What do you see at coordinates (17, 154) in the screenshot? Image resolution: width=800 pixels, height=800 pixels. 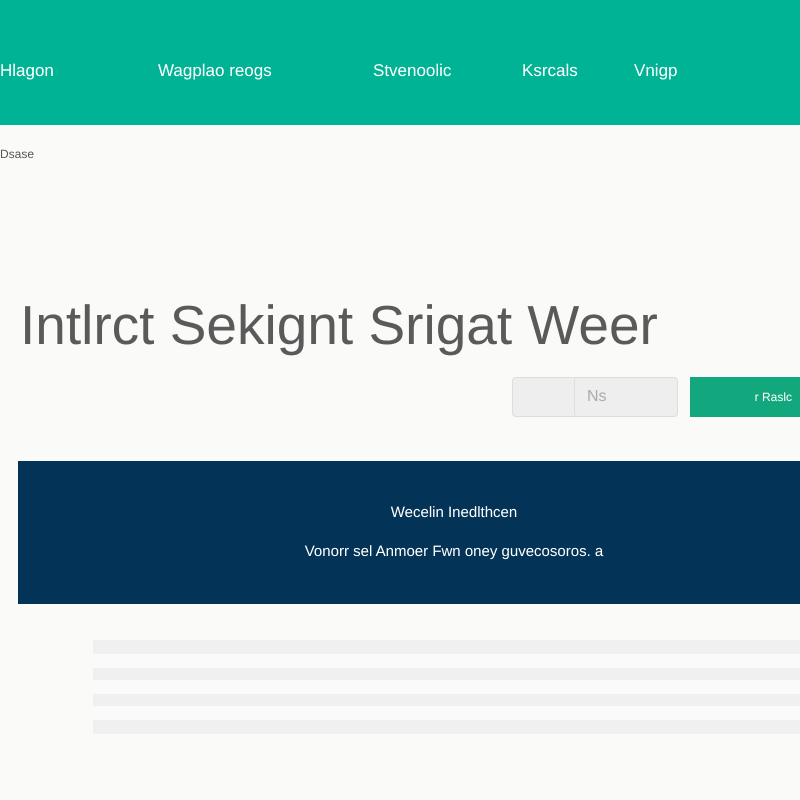 I see `breadcrumb: Dsase` at bounding box center [17, 154].